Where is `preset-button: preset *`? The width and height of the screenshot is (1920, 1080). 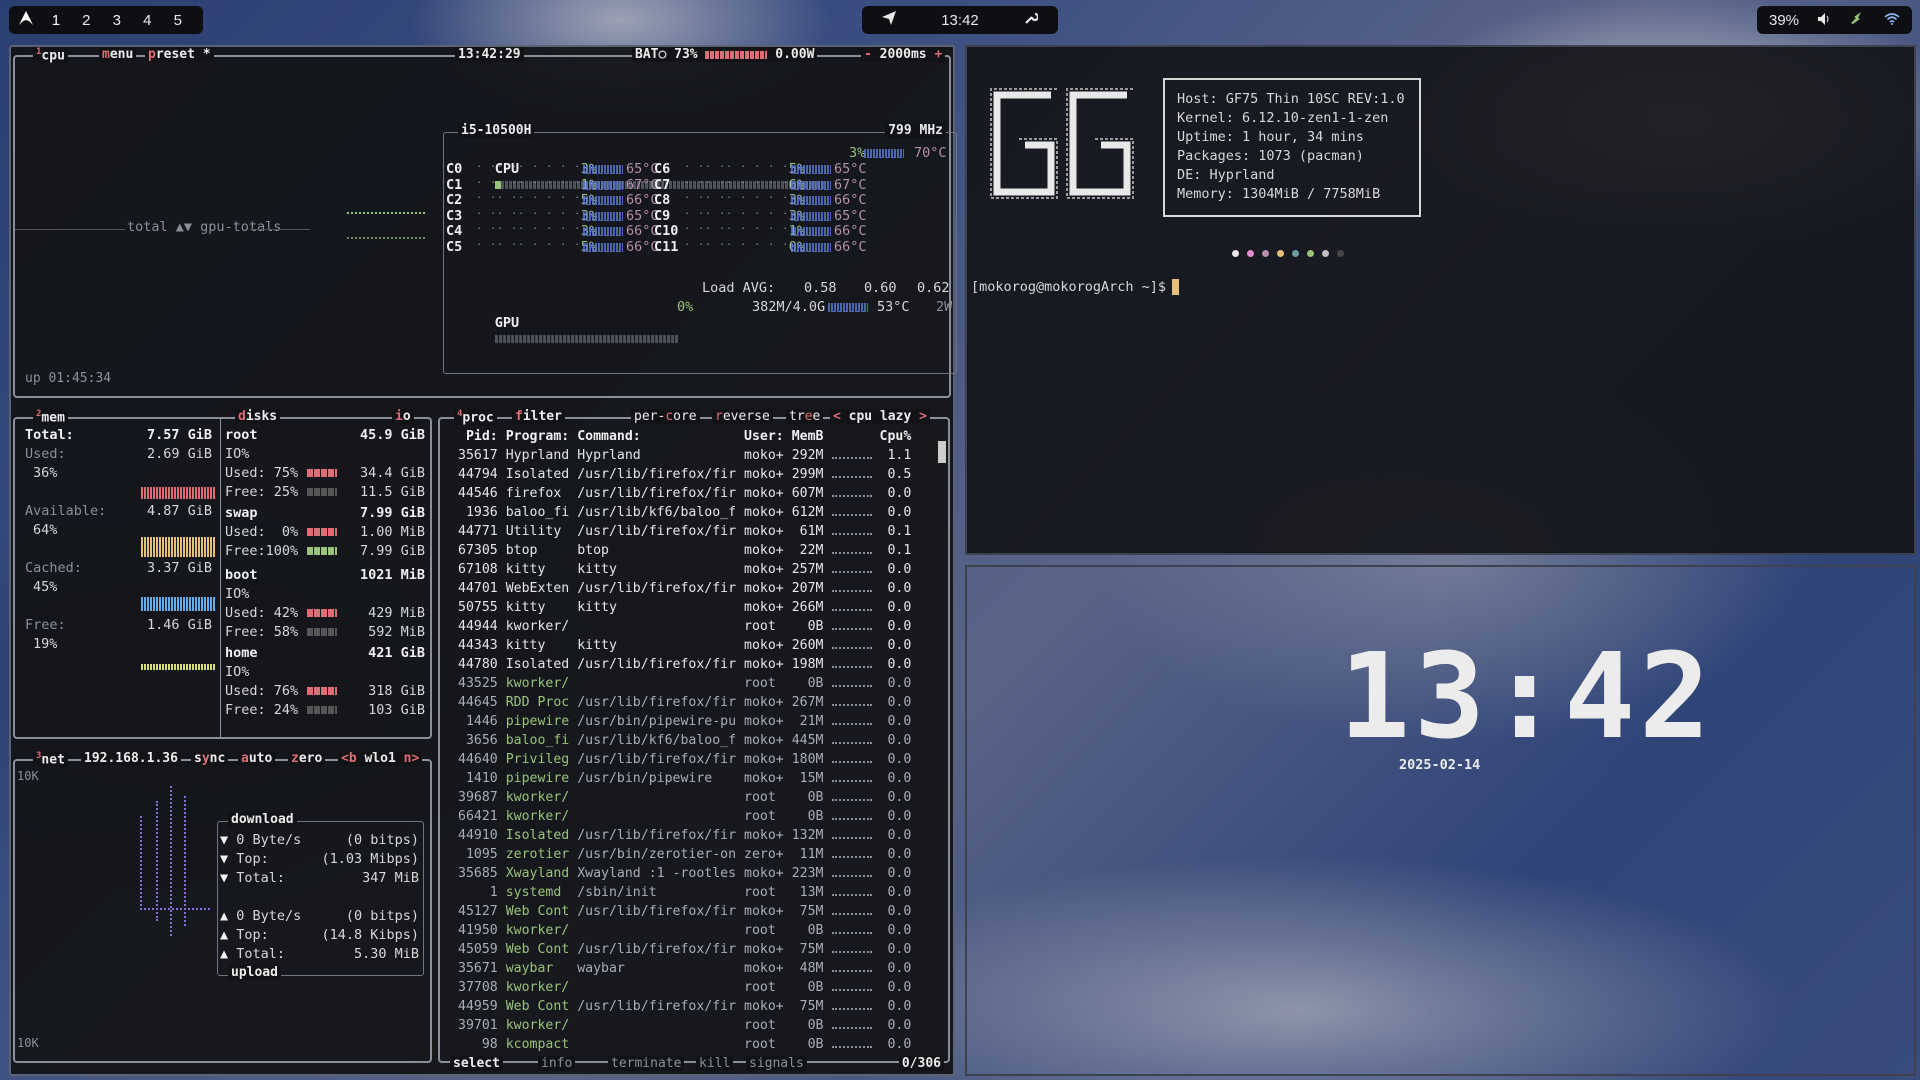 preset-button: preset * is located at coordinates (179, 54).